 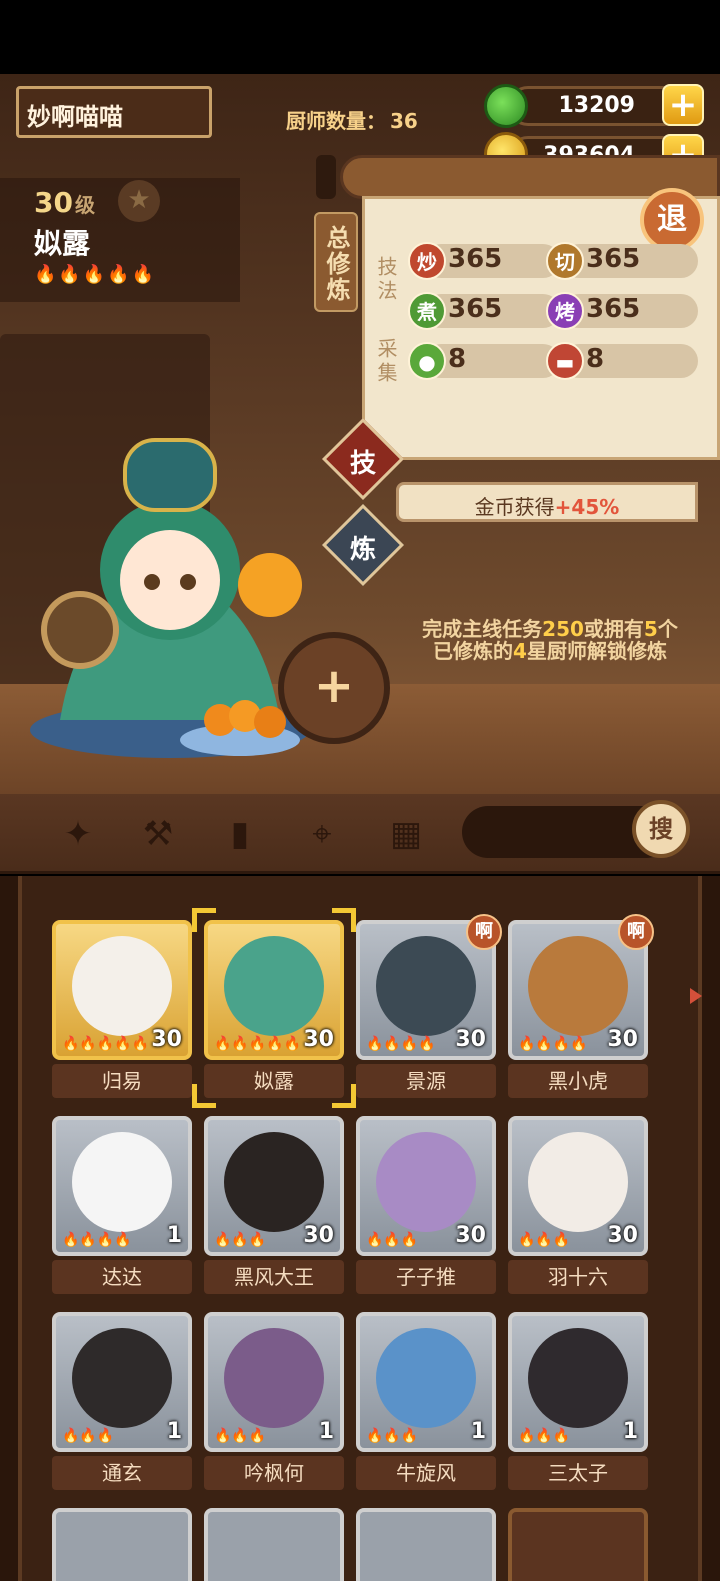 What do you see at coordinates (578, 1277) in the screenshot?
I see `card-name: 羽十六` at bounding box center [578, 1277].